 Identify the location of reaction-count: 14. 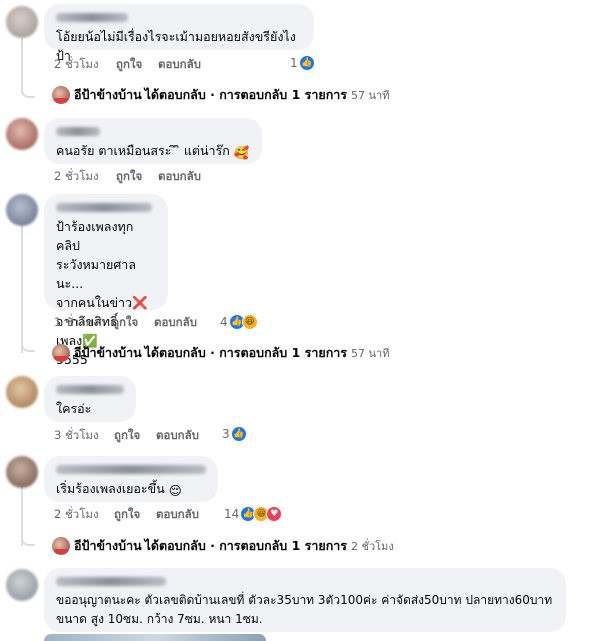
(232, 514).